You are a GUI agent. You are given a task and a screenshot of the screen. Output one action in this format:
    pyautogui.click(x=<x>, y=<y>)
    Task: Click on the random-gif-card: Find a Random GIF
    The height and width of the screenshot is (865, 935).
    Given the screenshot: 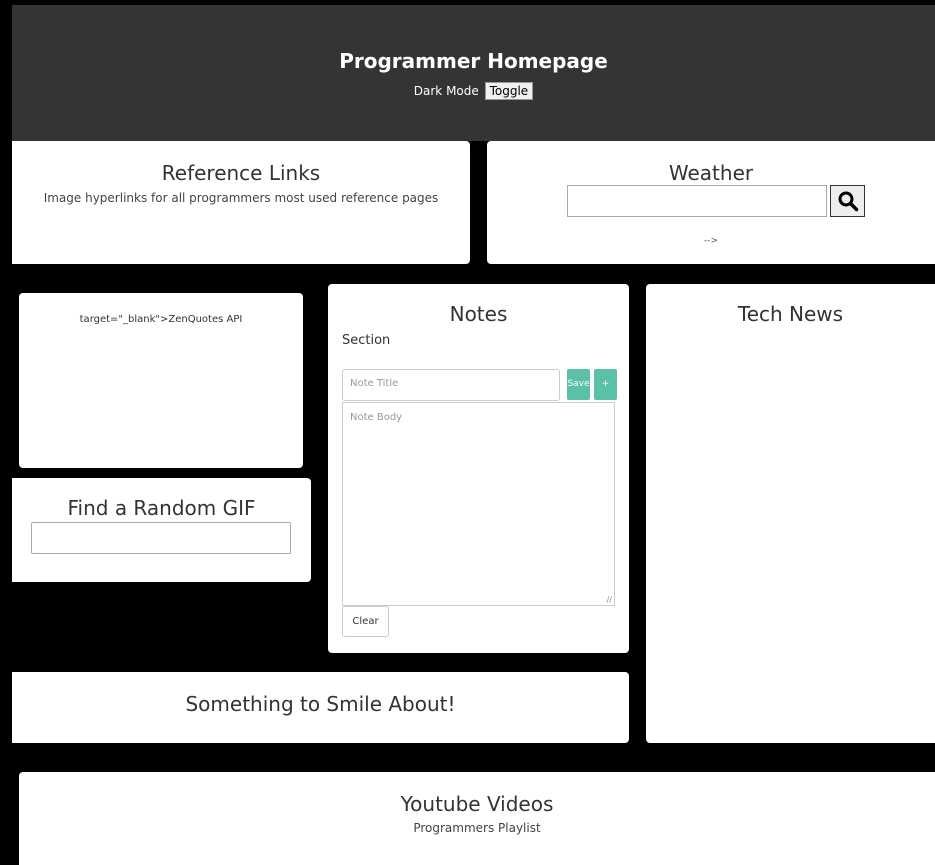 What is the action you would take?
    pyautogui.click(x=161, y=530)
    